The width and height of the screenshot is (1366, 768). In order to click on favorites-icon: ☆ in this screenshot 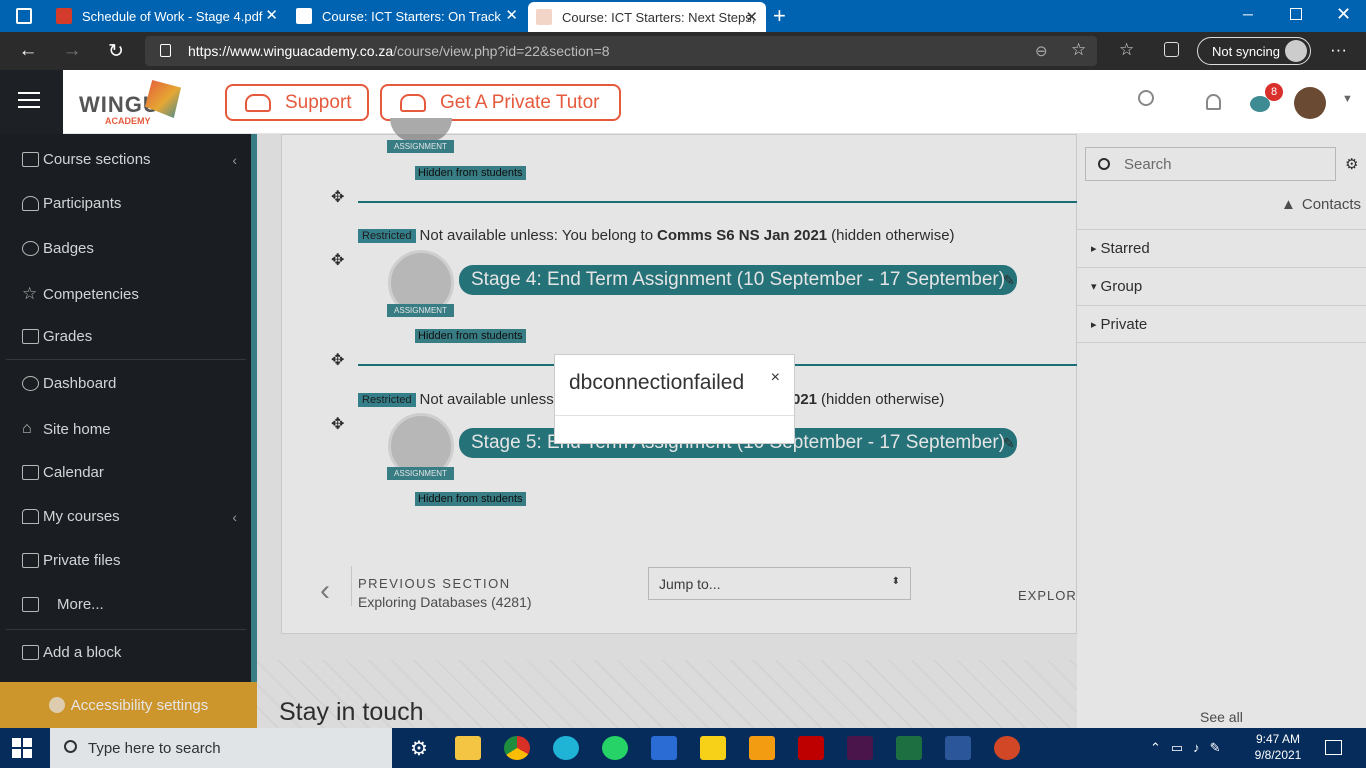, I will do `click(1126, 50)`.